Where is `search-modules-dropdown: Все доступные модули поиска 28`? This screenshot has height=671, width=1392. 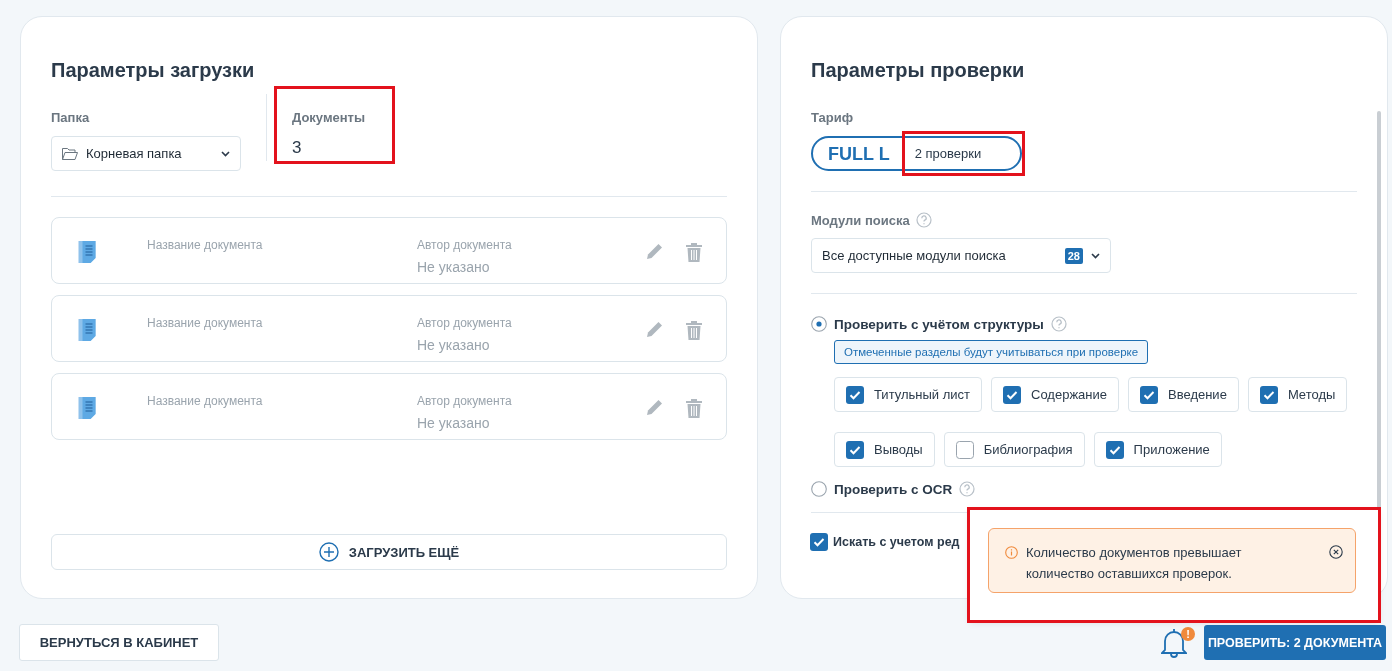
search-modules-dropdown: Все доступные модули поиска 28 is located at coordinates (961, 255).